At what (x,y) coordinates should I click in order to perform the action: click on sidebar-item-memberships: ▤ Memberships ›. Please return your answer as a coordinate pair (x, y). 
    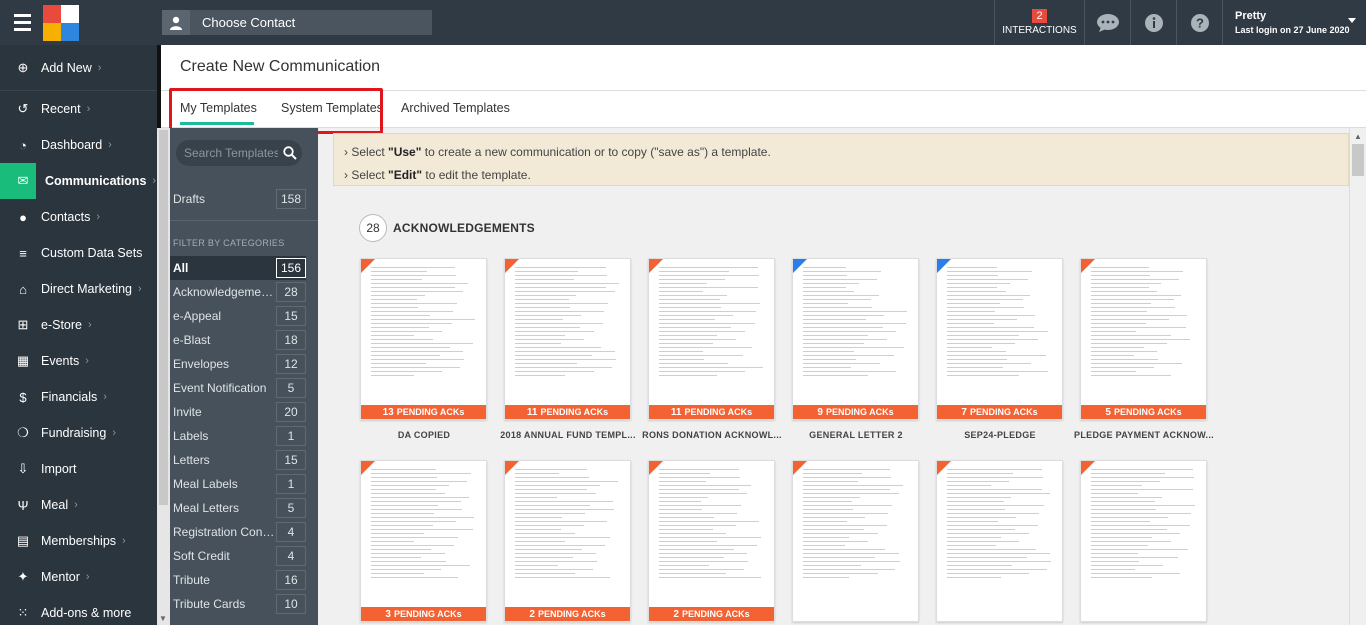
    Looking at the image, I should click on (80, 541).